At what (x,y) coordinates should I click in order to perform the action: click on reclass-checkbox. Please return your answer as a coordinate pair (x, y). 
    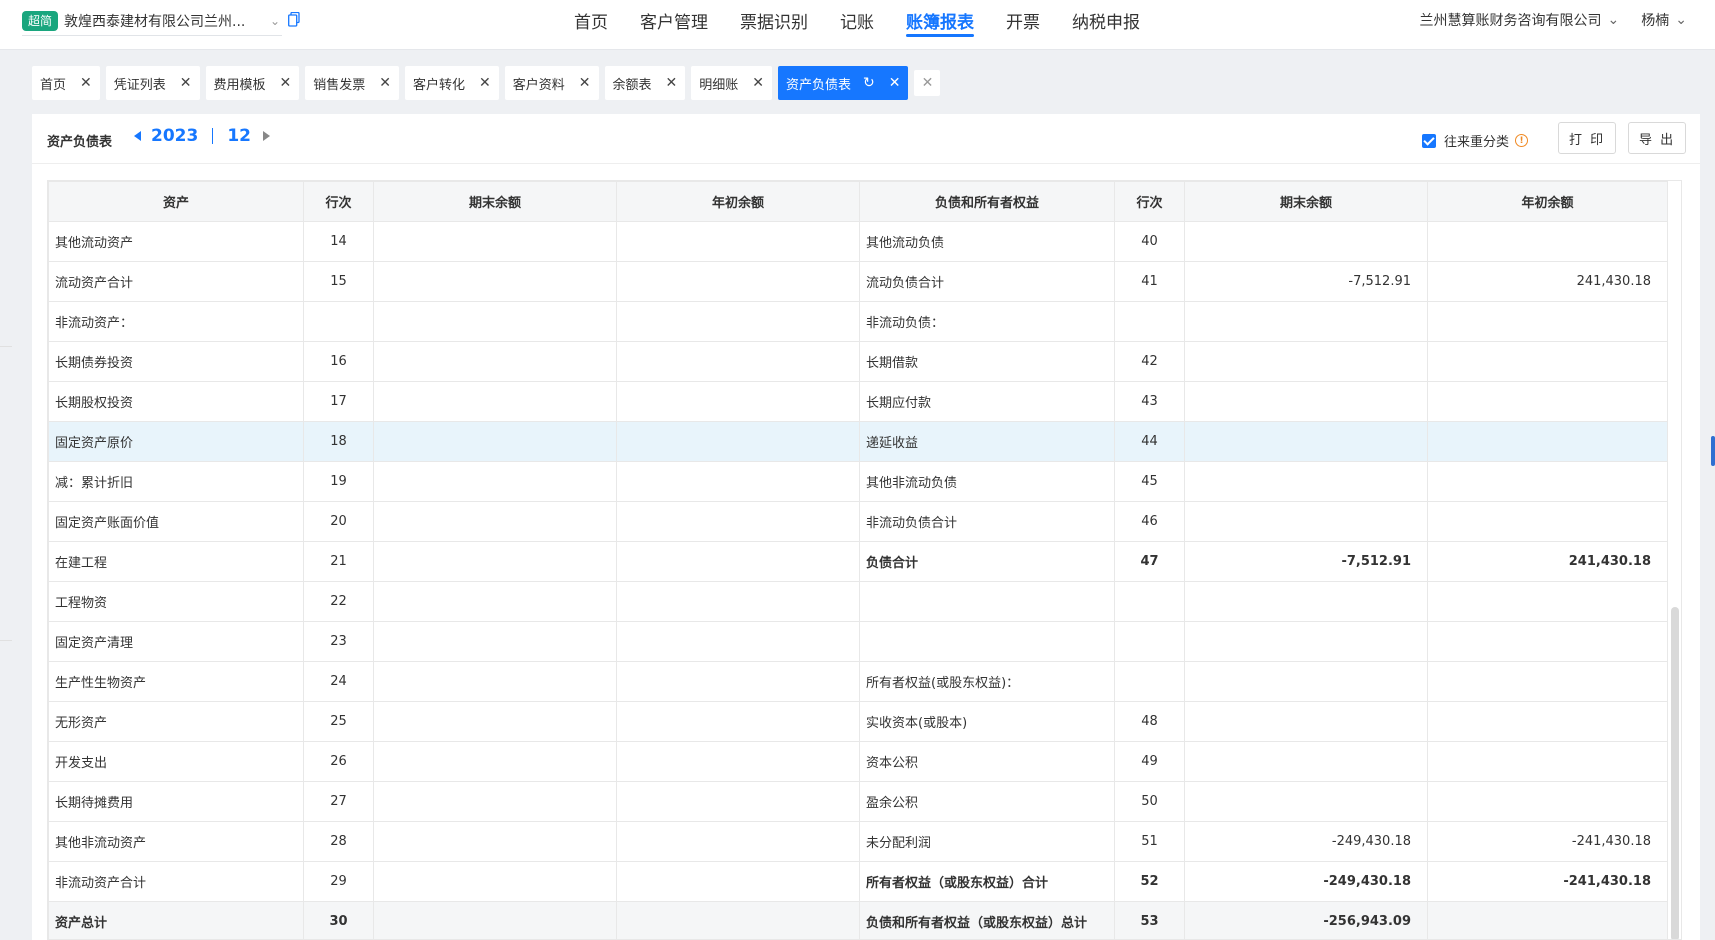
    Looking at the image, I should click on (1429, 140).